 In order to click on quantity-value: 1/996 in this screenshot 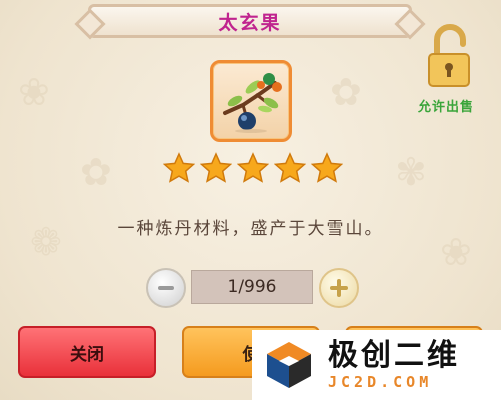, I will do `click(252, 287)`.